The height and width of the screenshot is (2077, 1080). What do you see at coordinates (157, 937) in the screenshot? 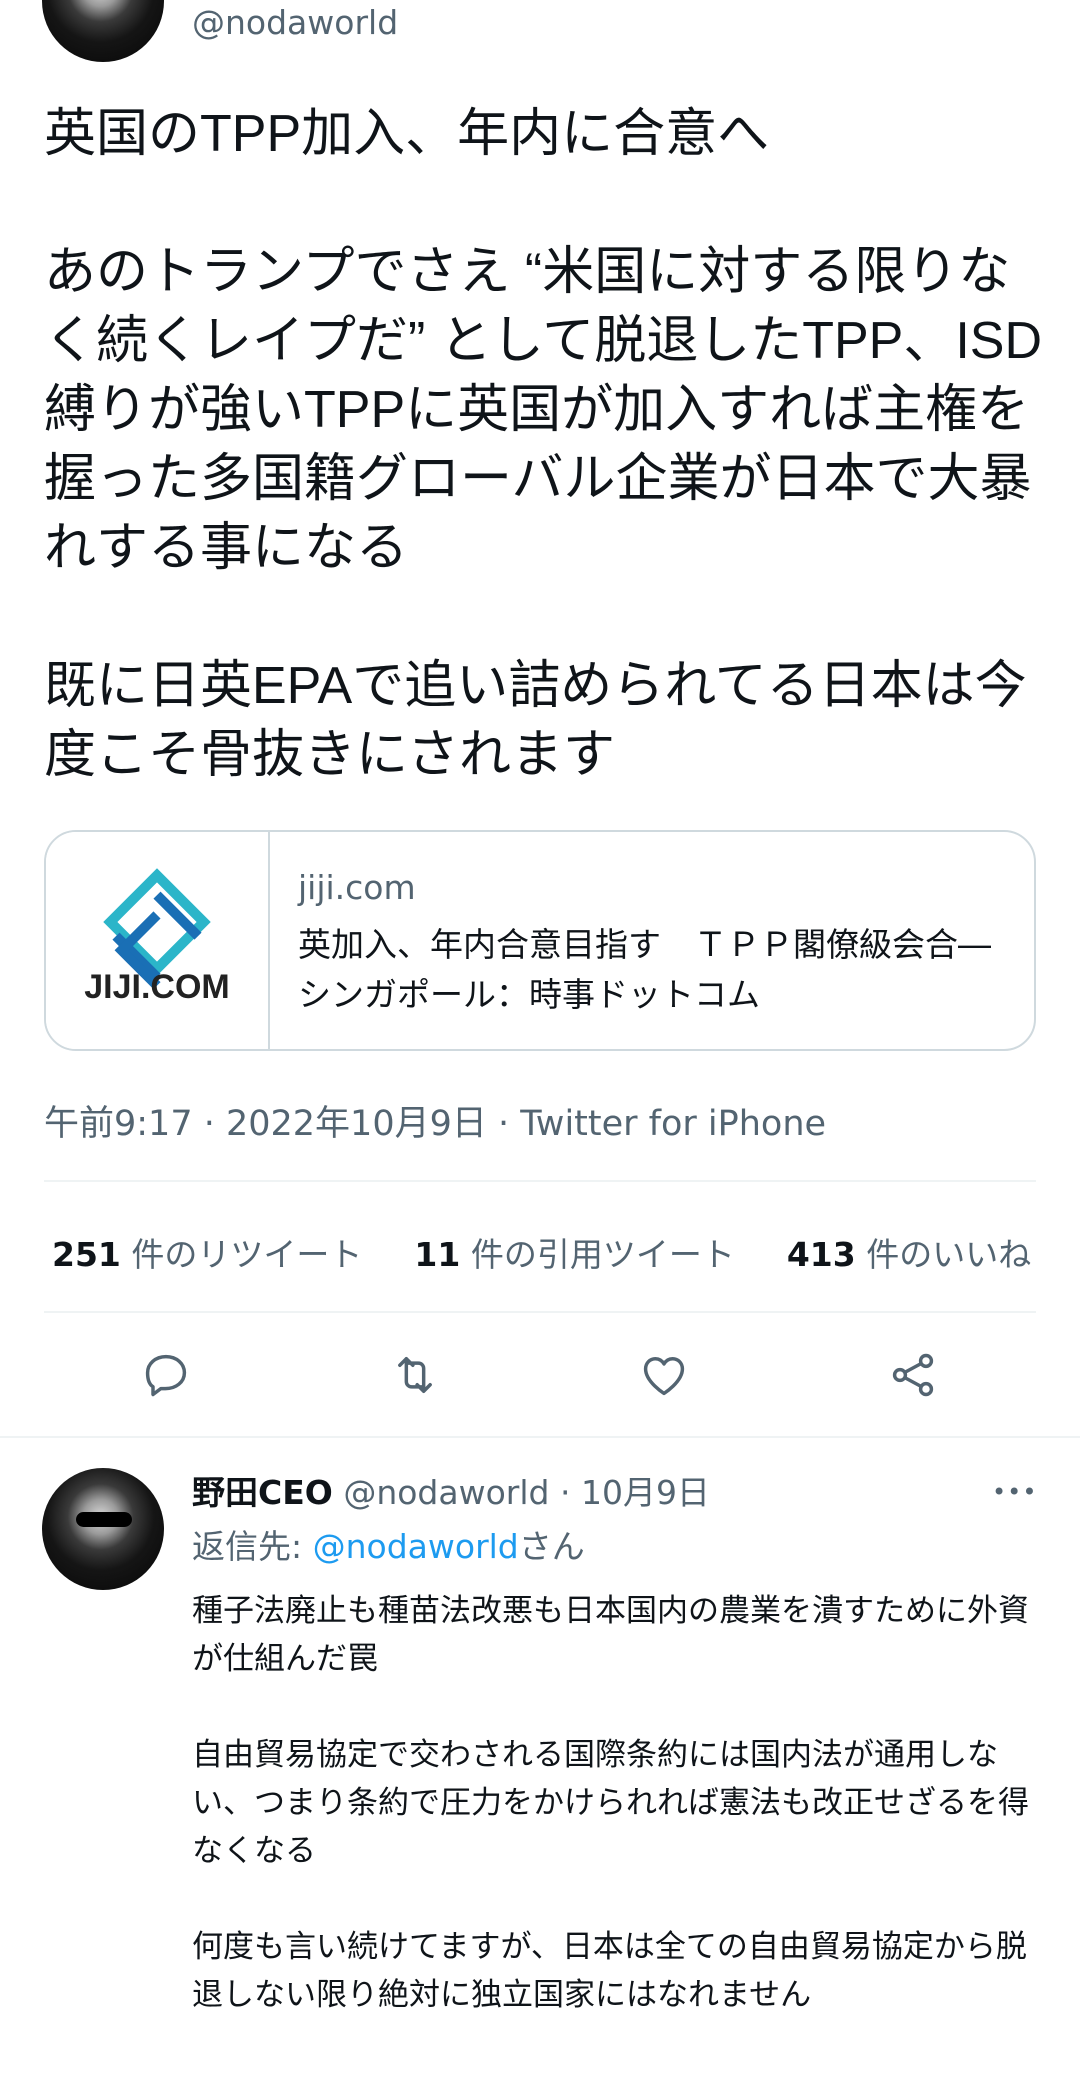
I see `jiji-logo-icon: JIJI.COM` at bounding box center [157, 937].